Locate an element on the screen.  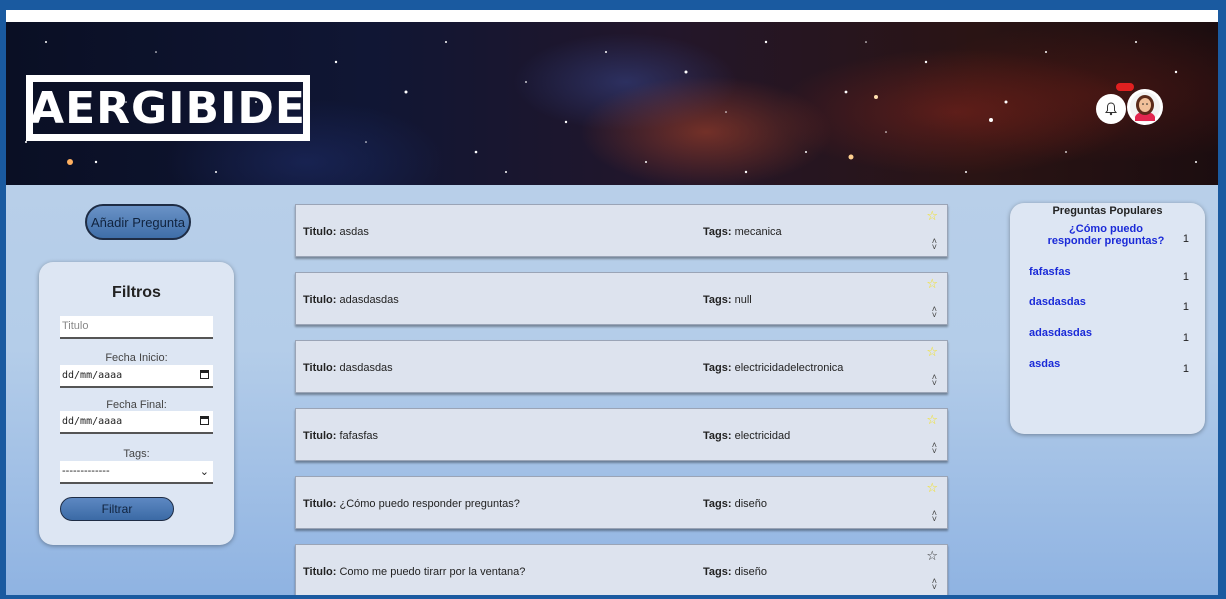
question-tags: Tags: electricidad is located at coordinates (746, 436).